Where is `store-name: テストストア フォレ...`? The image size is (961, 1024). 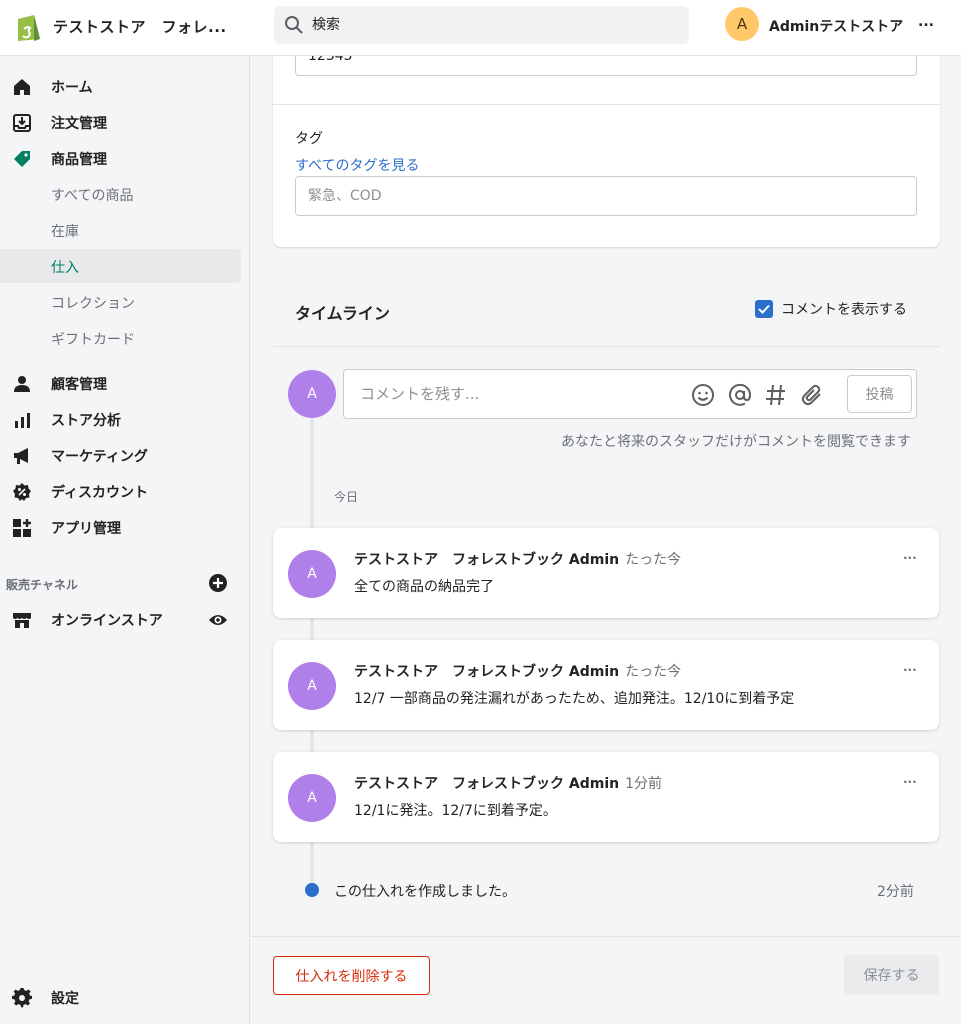
store-name: テストストア フォレ... is located at coordinates (140, 26).